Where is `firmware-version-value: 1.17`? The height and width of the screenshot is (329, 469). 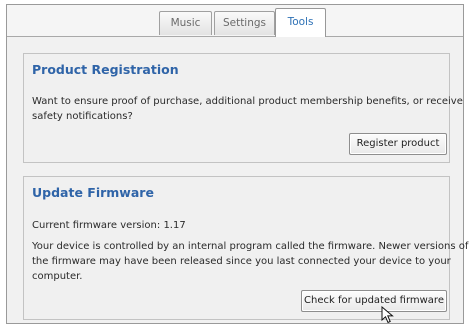 firmware-version-value: 1.17 is located at coordinates (174, 225).